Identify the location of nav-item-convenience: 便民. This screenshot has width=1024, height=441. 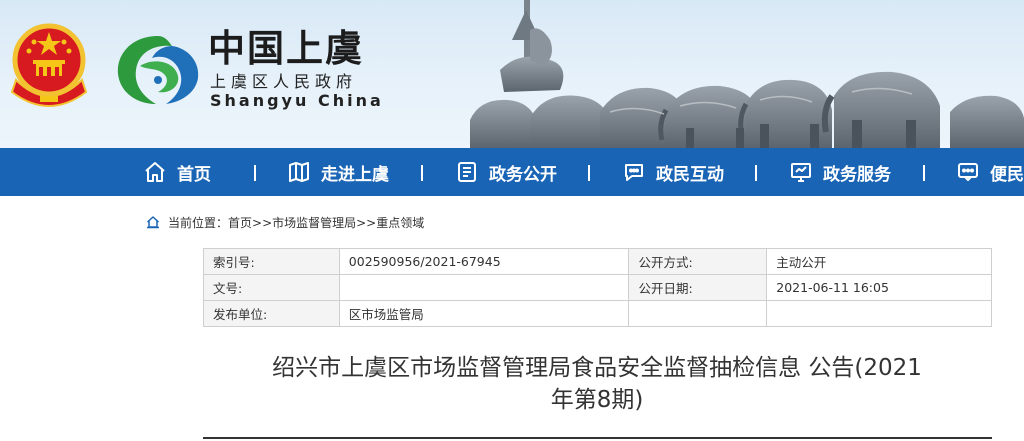
(990, 172).